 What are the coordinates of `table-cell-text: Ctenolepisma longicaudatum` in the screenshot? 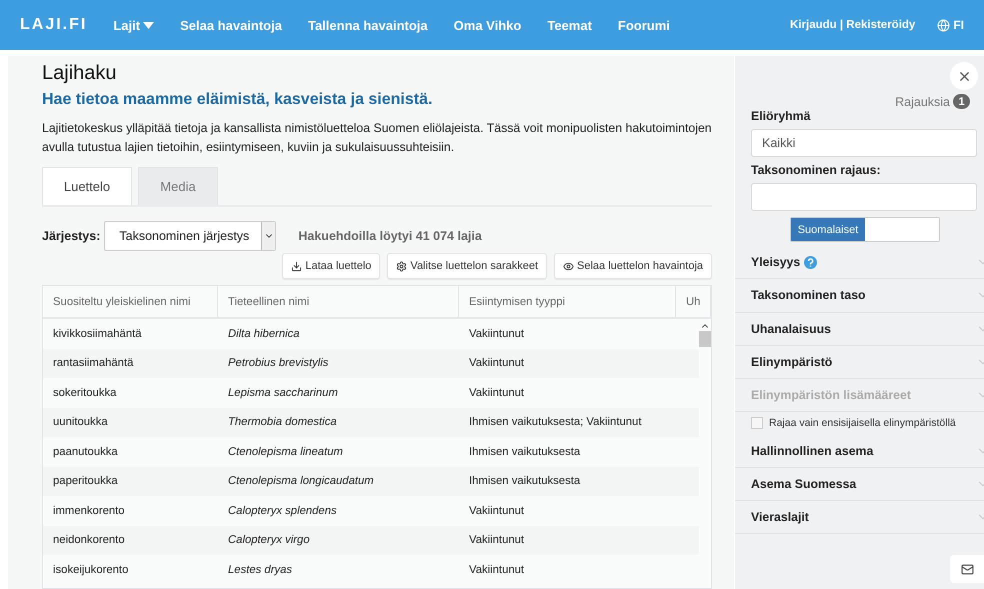 It's located at (301, 481).